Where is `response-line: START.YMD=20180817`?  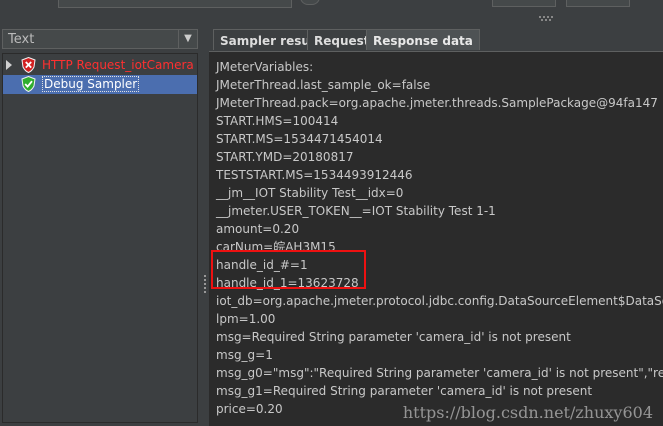
response-line: START.YMD=20180817 is located at coordinates (285, 157).